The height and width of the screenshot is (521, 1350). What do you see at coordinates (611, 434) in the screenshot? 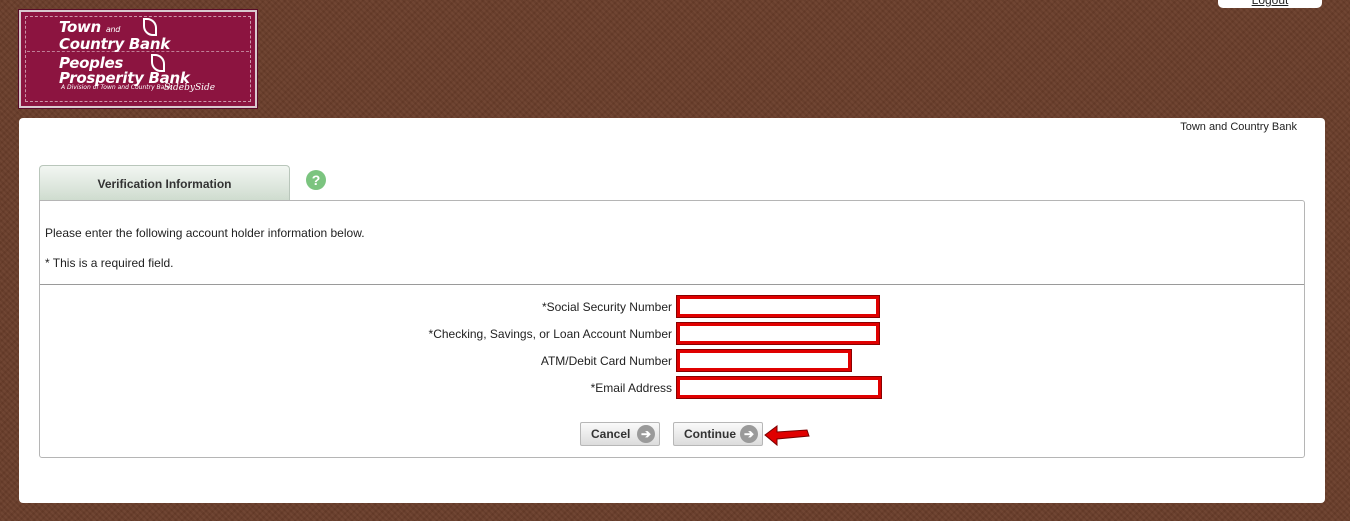
I see `cancel-button-label: Cancel` at bounding box center [611, 434].